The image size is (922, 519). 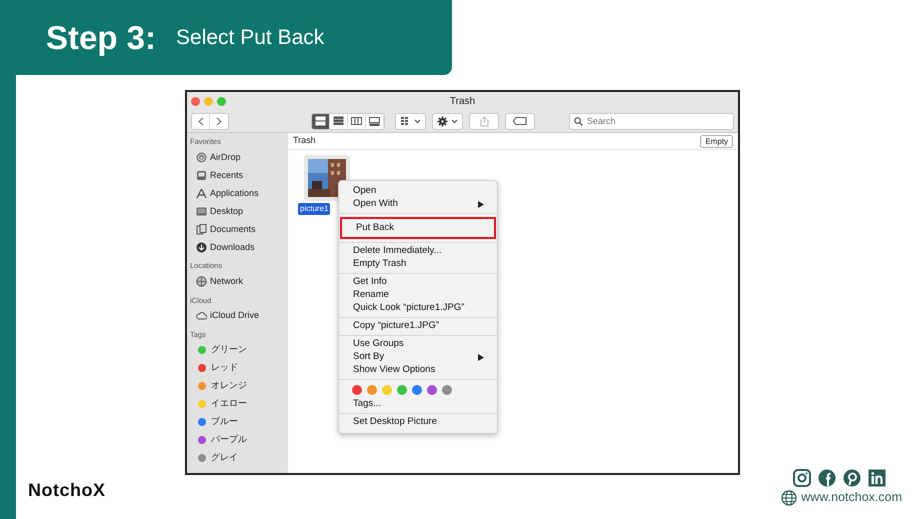 I want to click on menu-item: Quick Look “picture1.JPG”, so click(x=418, y=308).